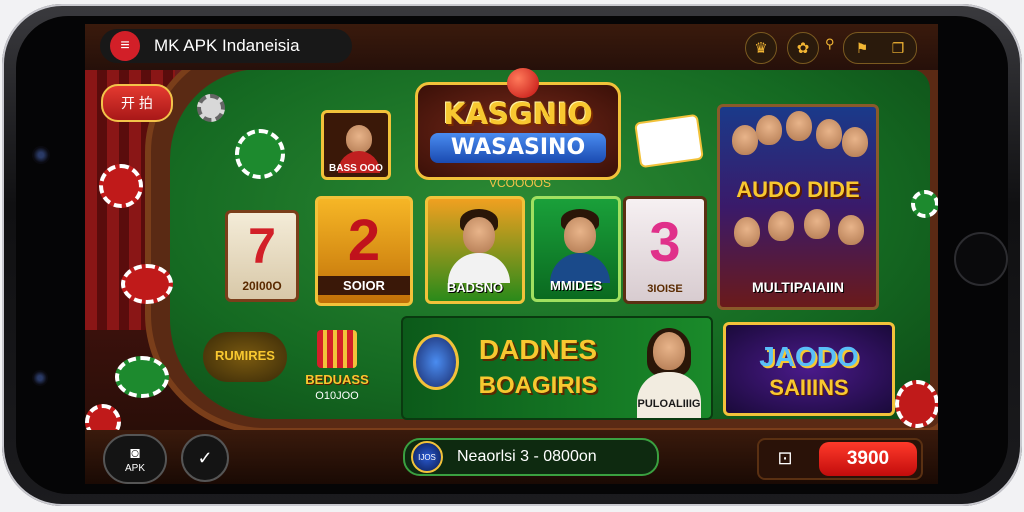 This screenshot has height=512, width=1024. I want to click on host-body, so click(669, 395).